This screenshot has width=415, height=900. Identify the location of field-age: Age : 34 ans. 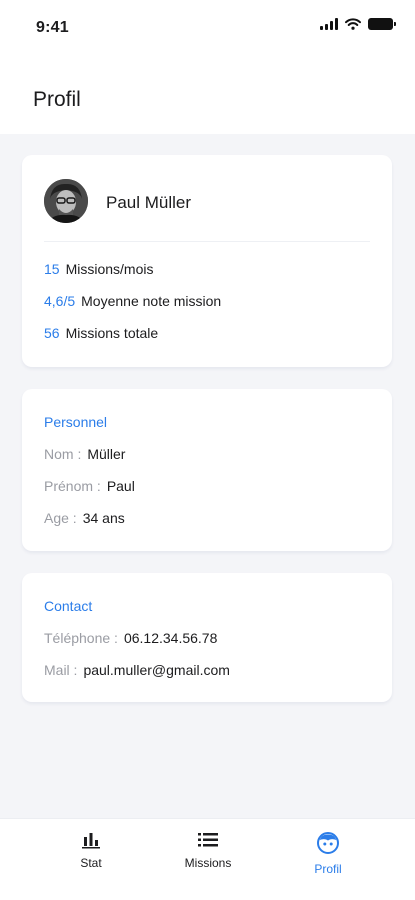
(84, 518).